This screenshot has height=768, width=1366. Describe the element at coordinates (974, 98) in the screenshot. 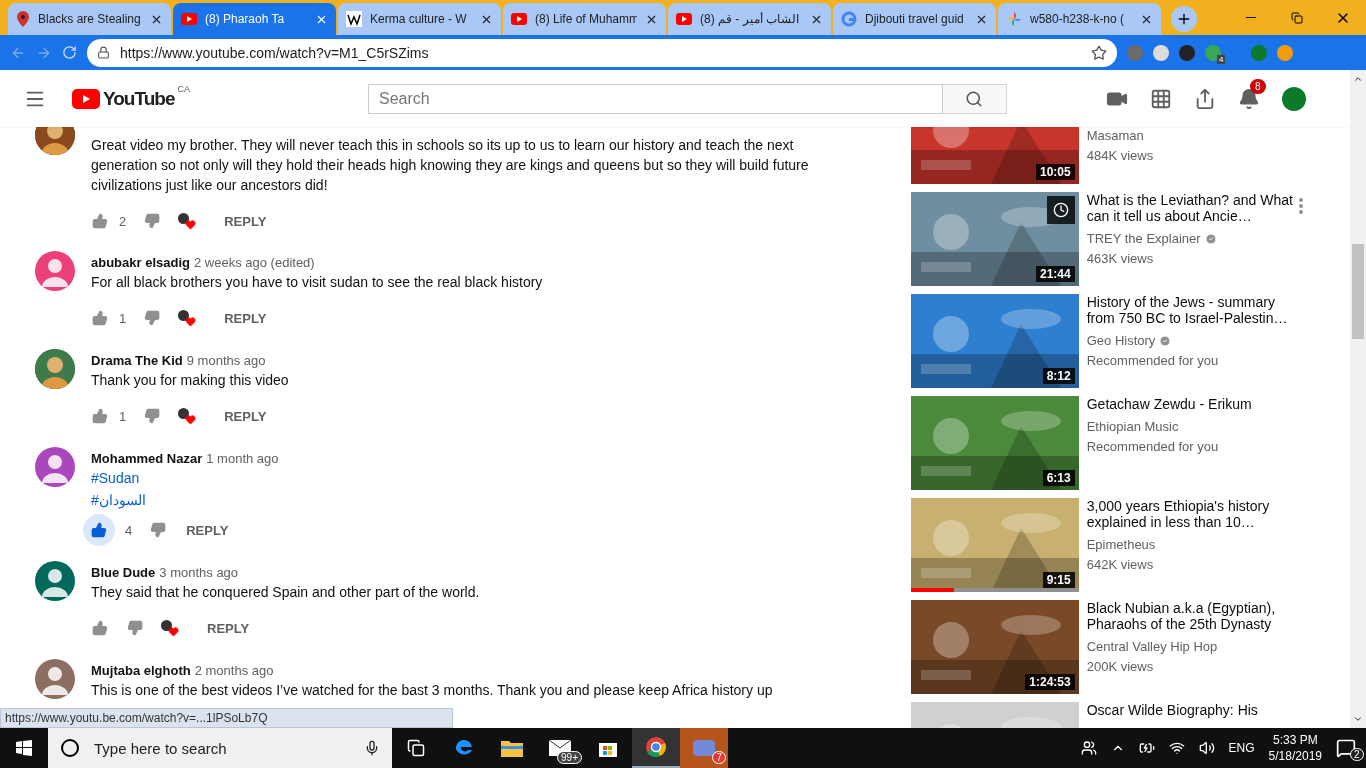

I see `search-button` at that location.